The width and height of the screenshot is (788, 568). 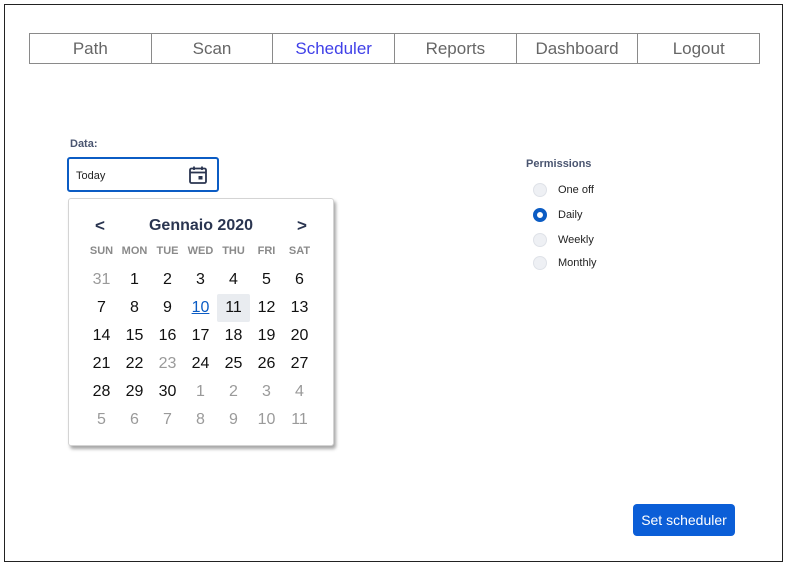 I want to click on calendar-day: 12, so click(x=266, y=308).